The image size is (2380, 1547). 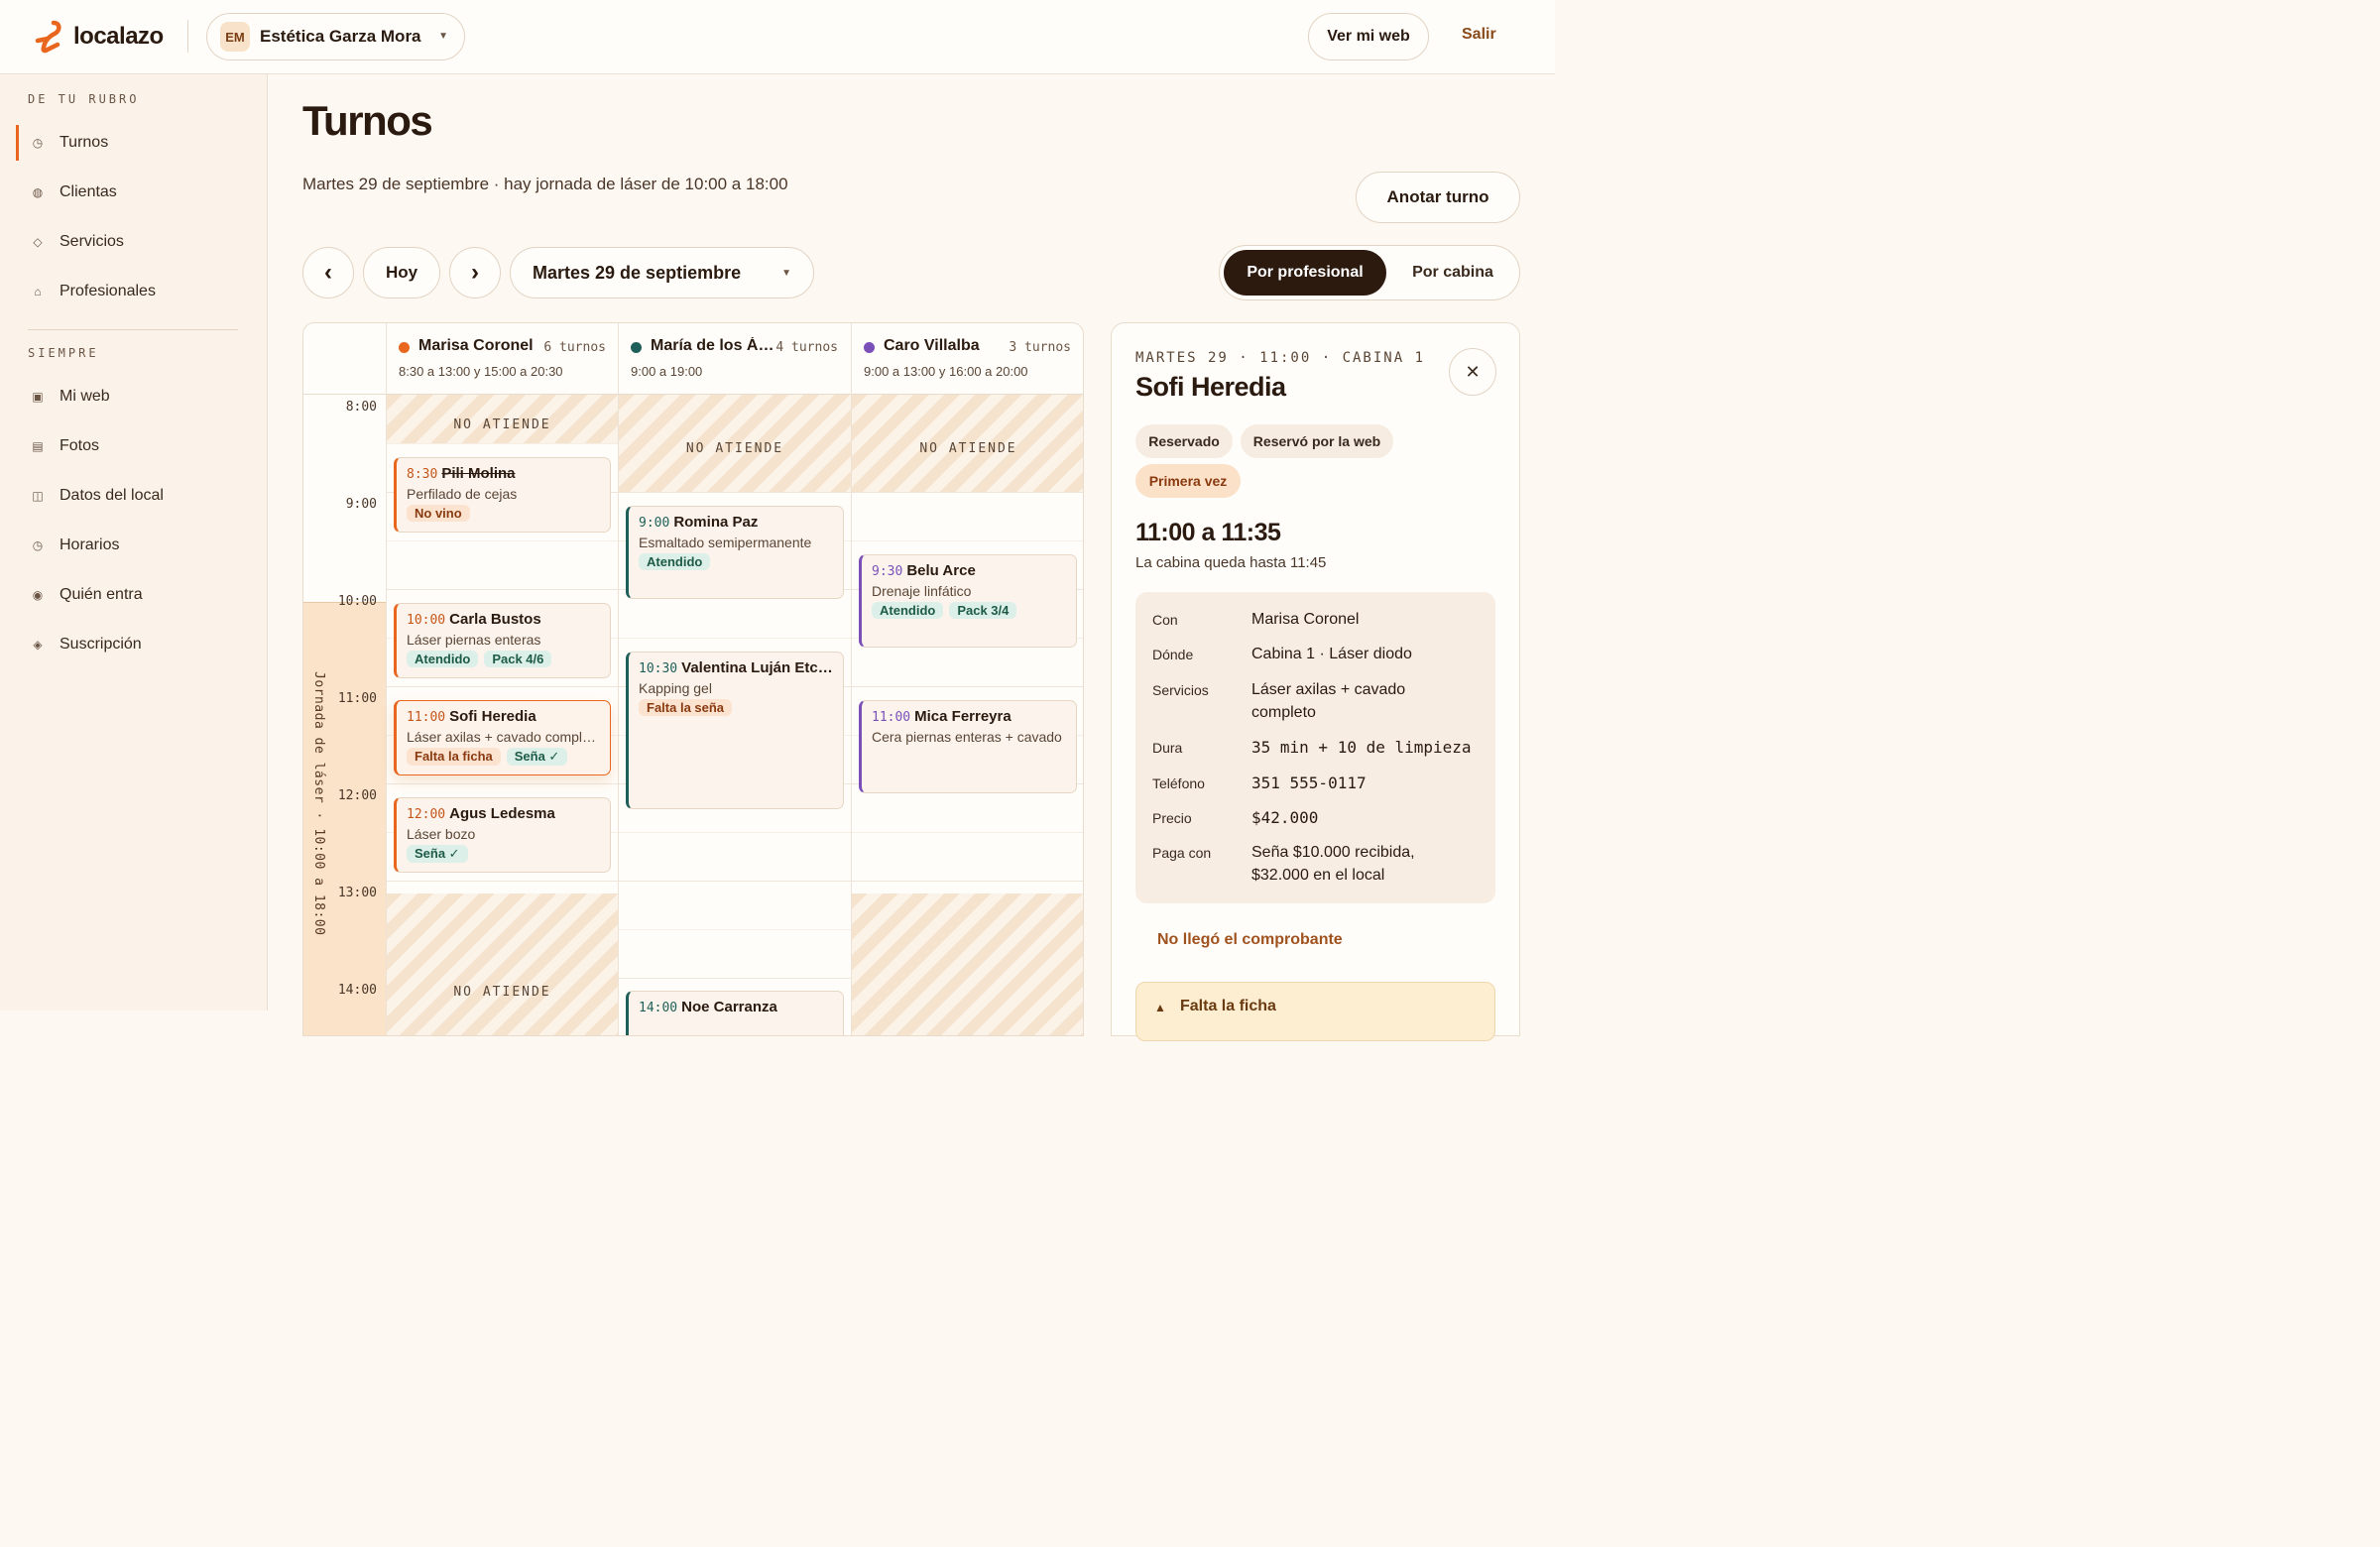 What do you see at coordinates (518, 659) in the screenshot?
I see `pack-badge: Pack 4/6` at bounding box center [518, 659].